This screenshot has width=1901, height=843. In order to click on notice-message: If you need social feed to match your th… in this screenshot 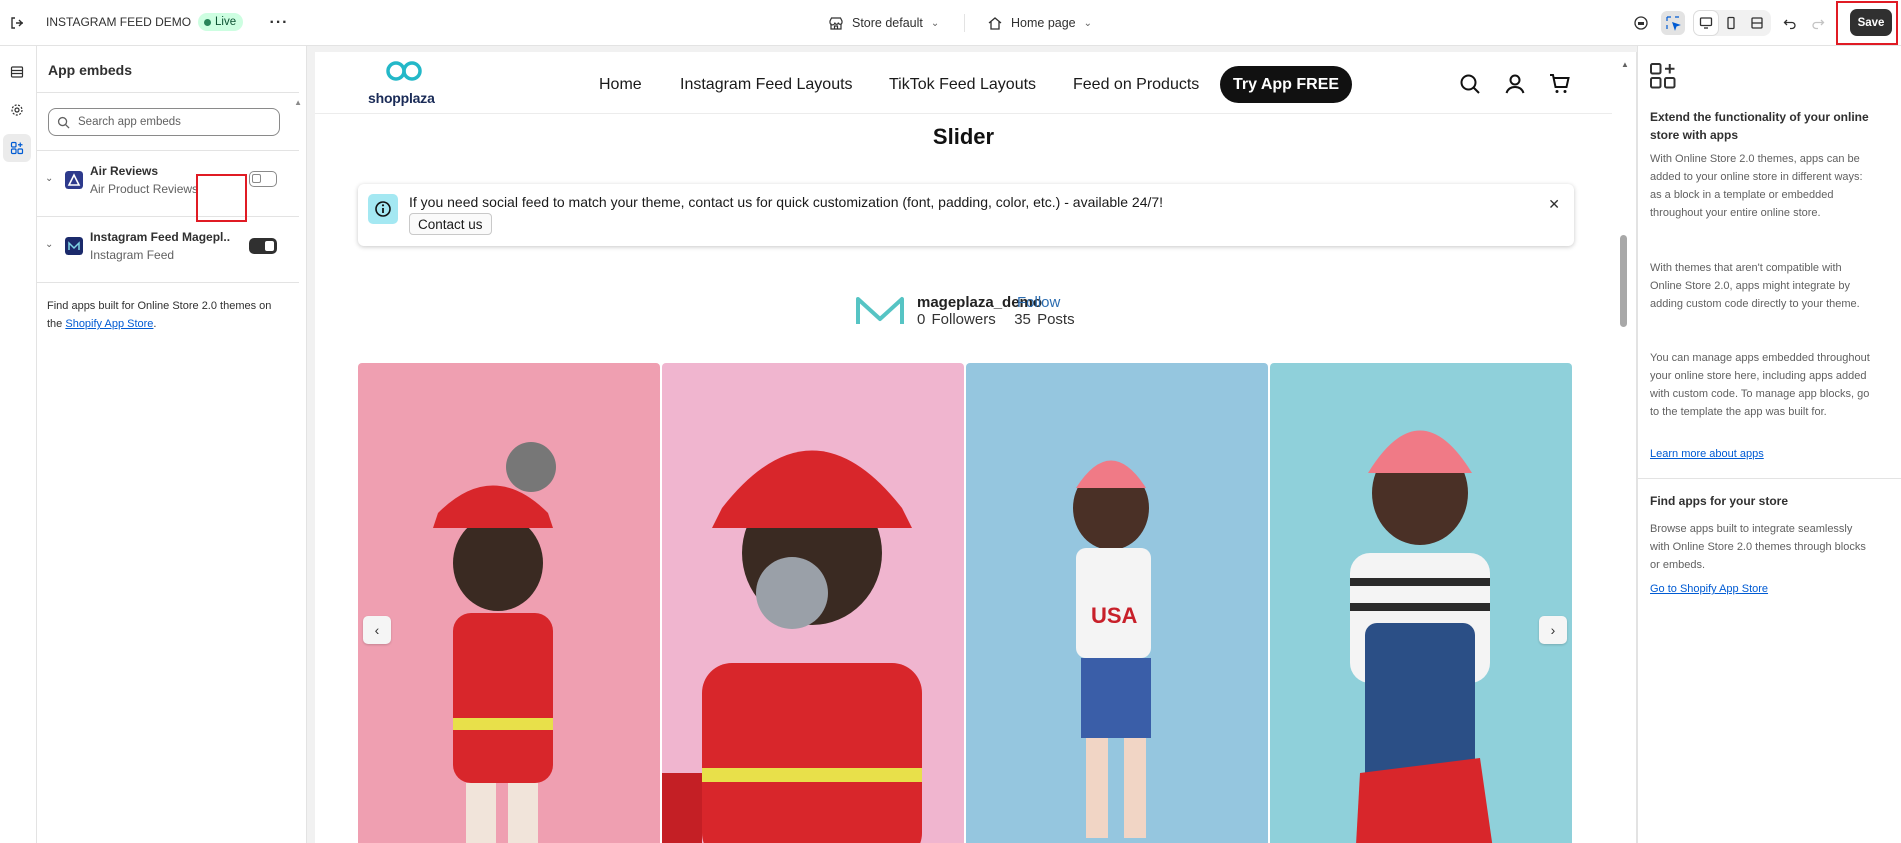, I will do `click(786, 202)`.